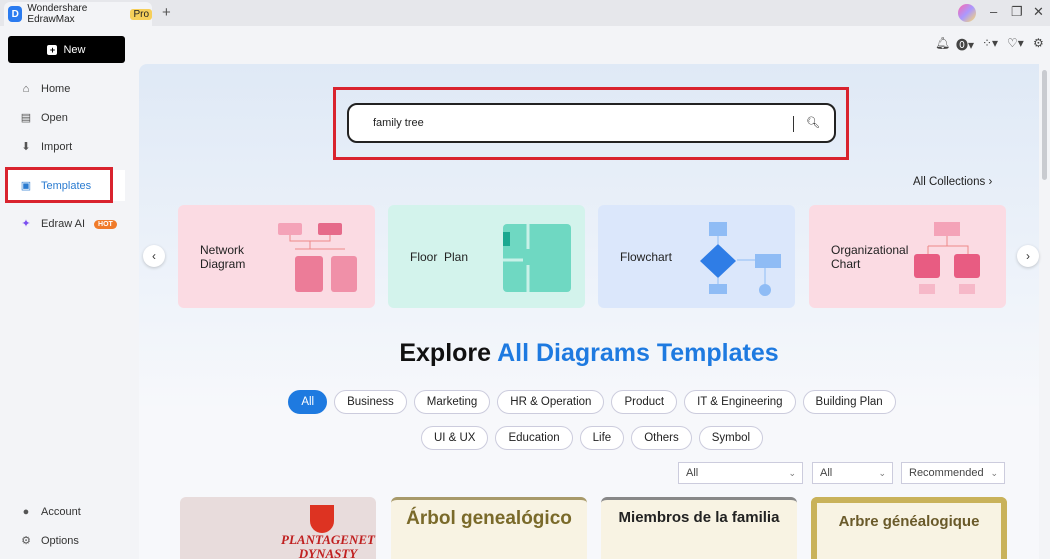  I want to click on template-thumbnail: Árbol genealógico, so click(489, 528).